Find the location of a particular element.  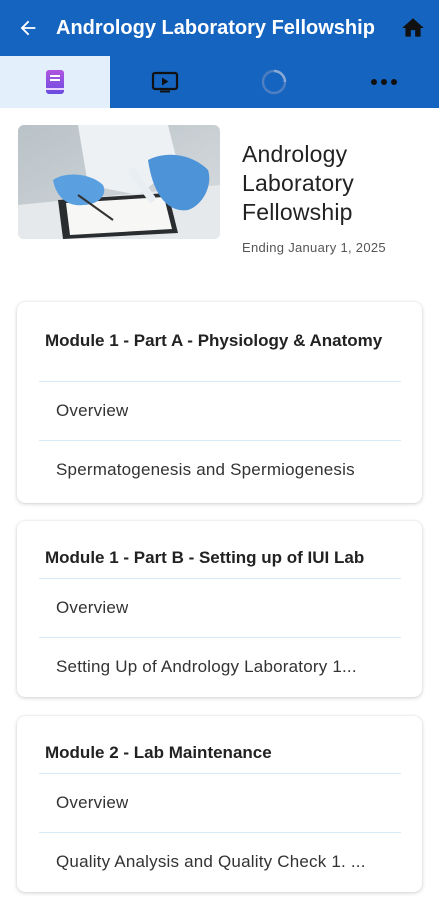

tab-progress is located at coordinates (275, 82).